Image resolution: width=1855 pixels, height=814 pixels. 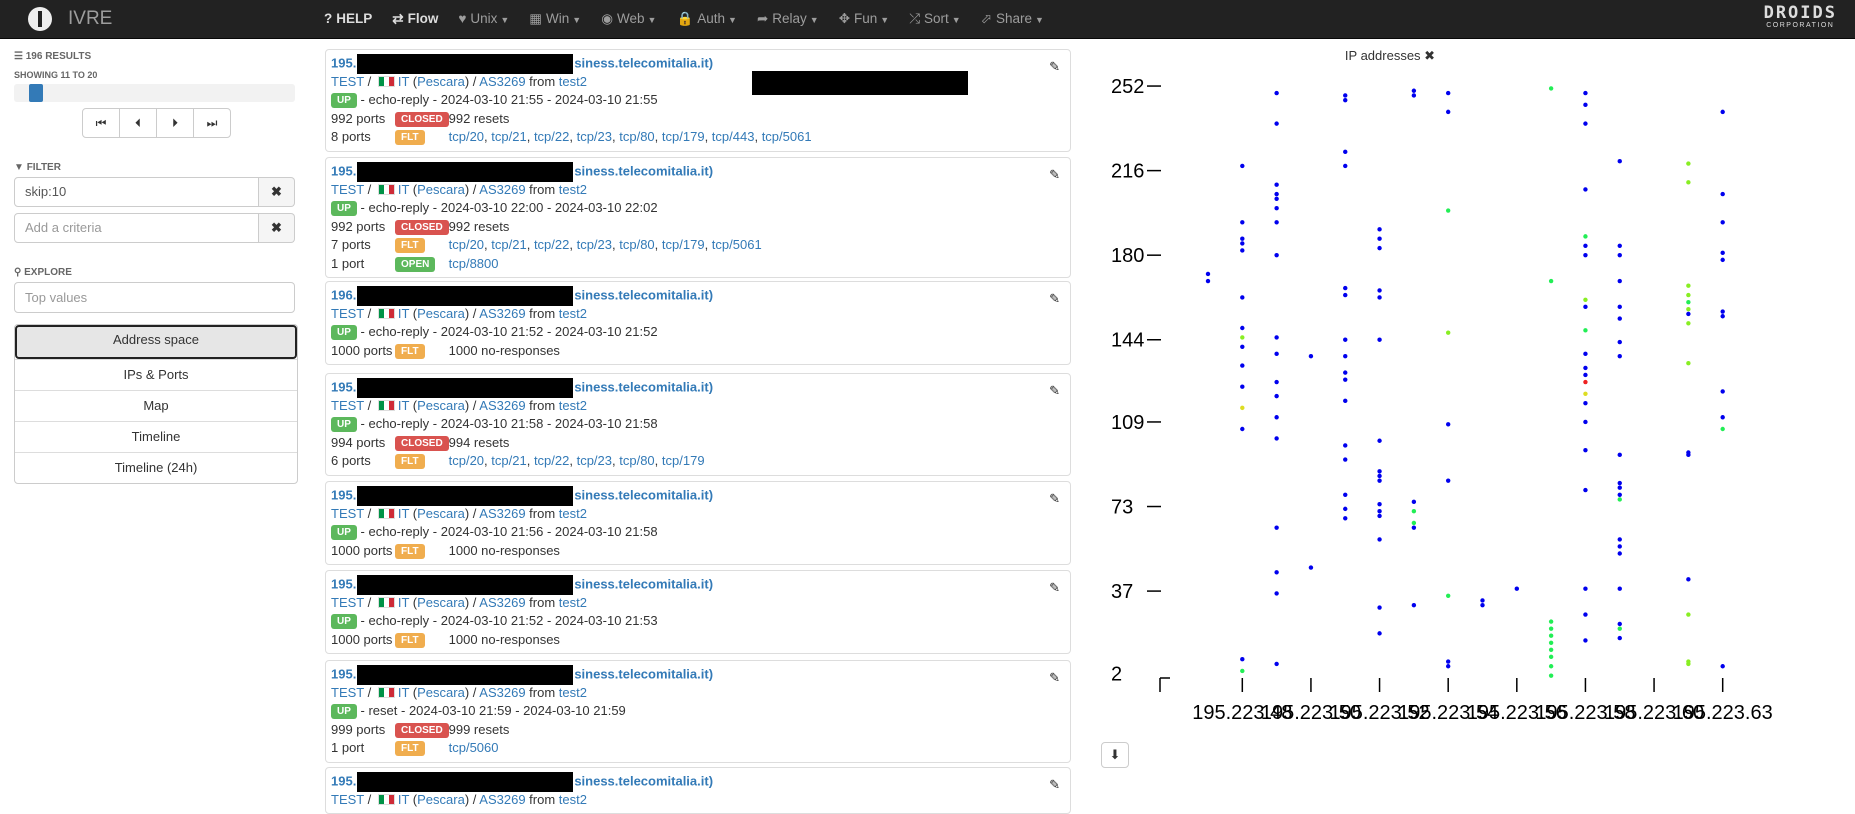 I want to click on results-slider, so click(x=154, y=93).